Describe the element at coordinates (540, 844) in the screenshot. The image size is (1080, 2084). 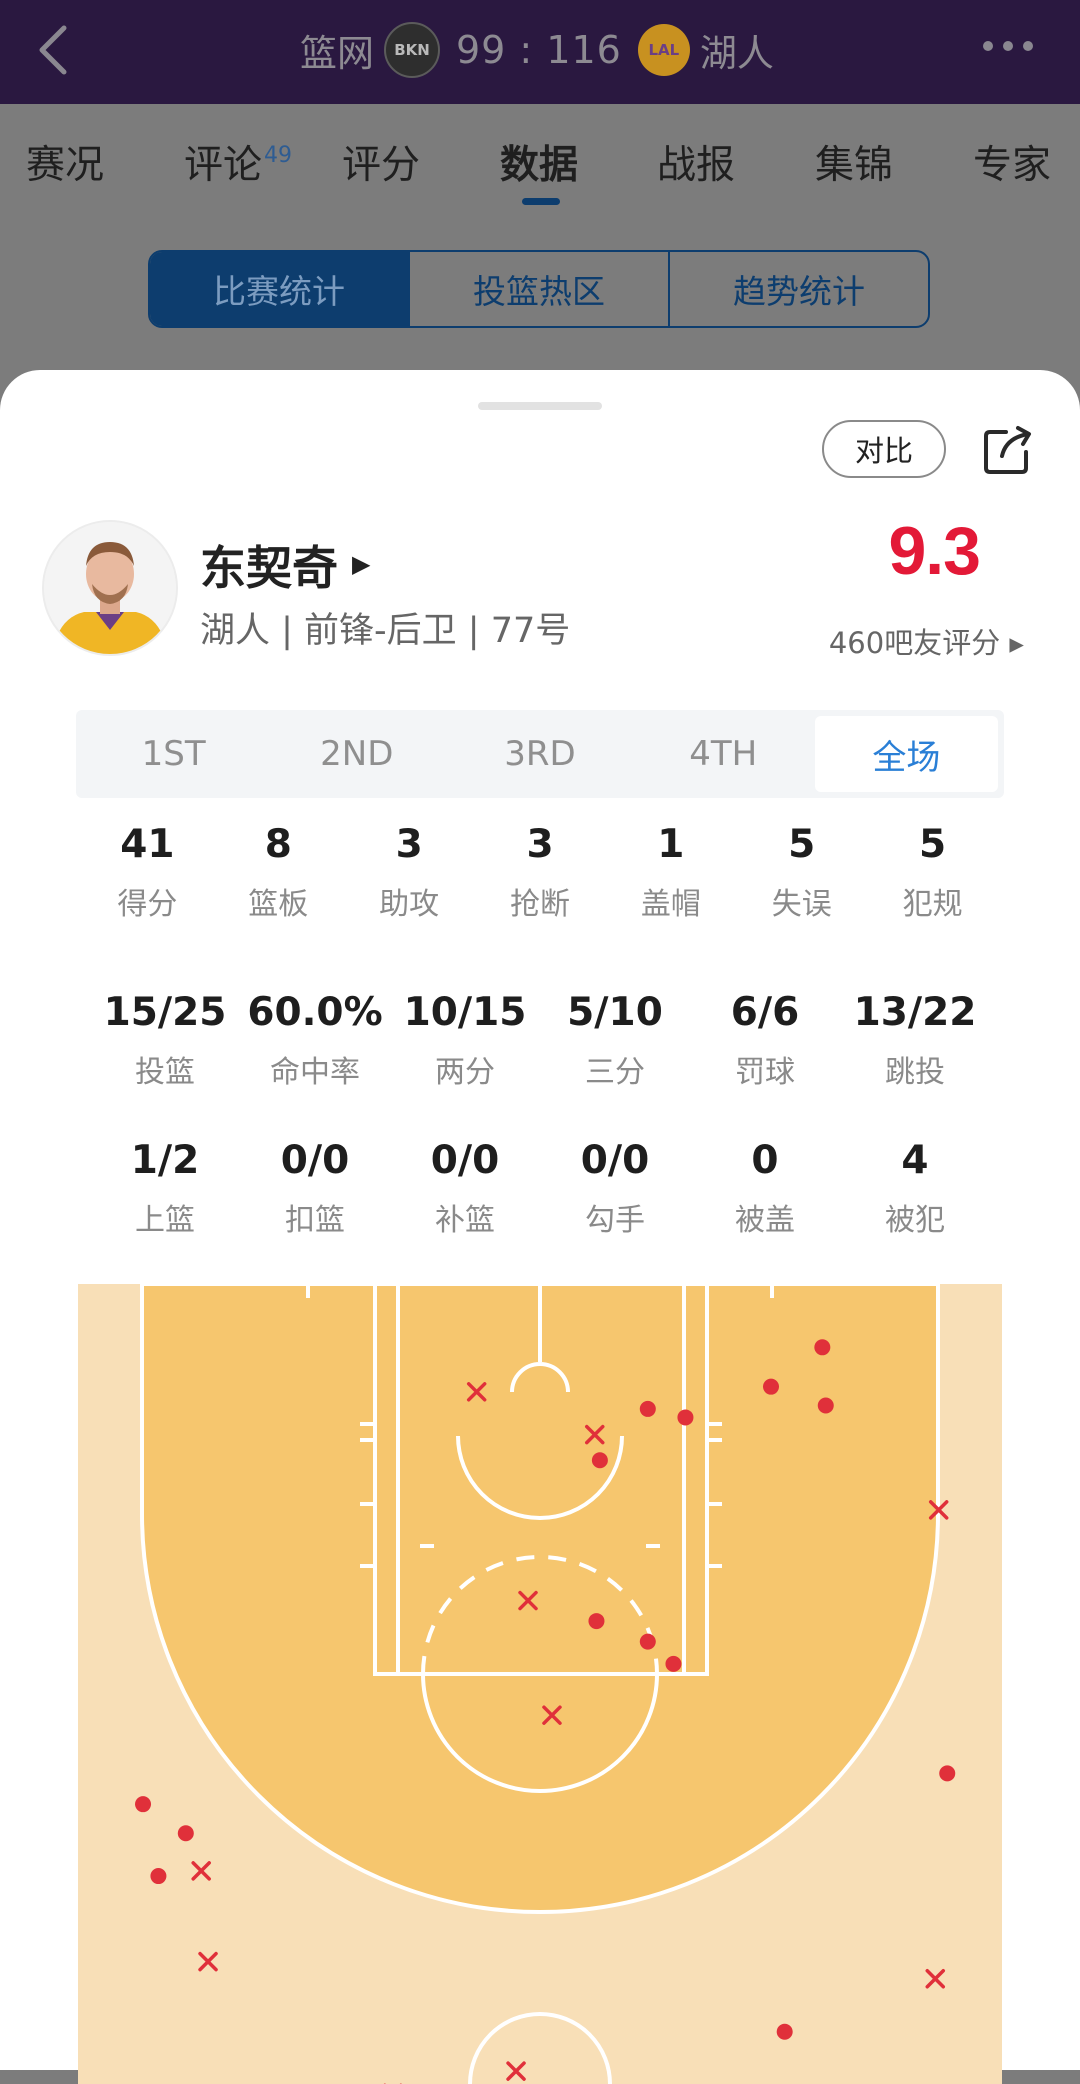
I see `stat-value: 3` at that location.